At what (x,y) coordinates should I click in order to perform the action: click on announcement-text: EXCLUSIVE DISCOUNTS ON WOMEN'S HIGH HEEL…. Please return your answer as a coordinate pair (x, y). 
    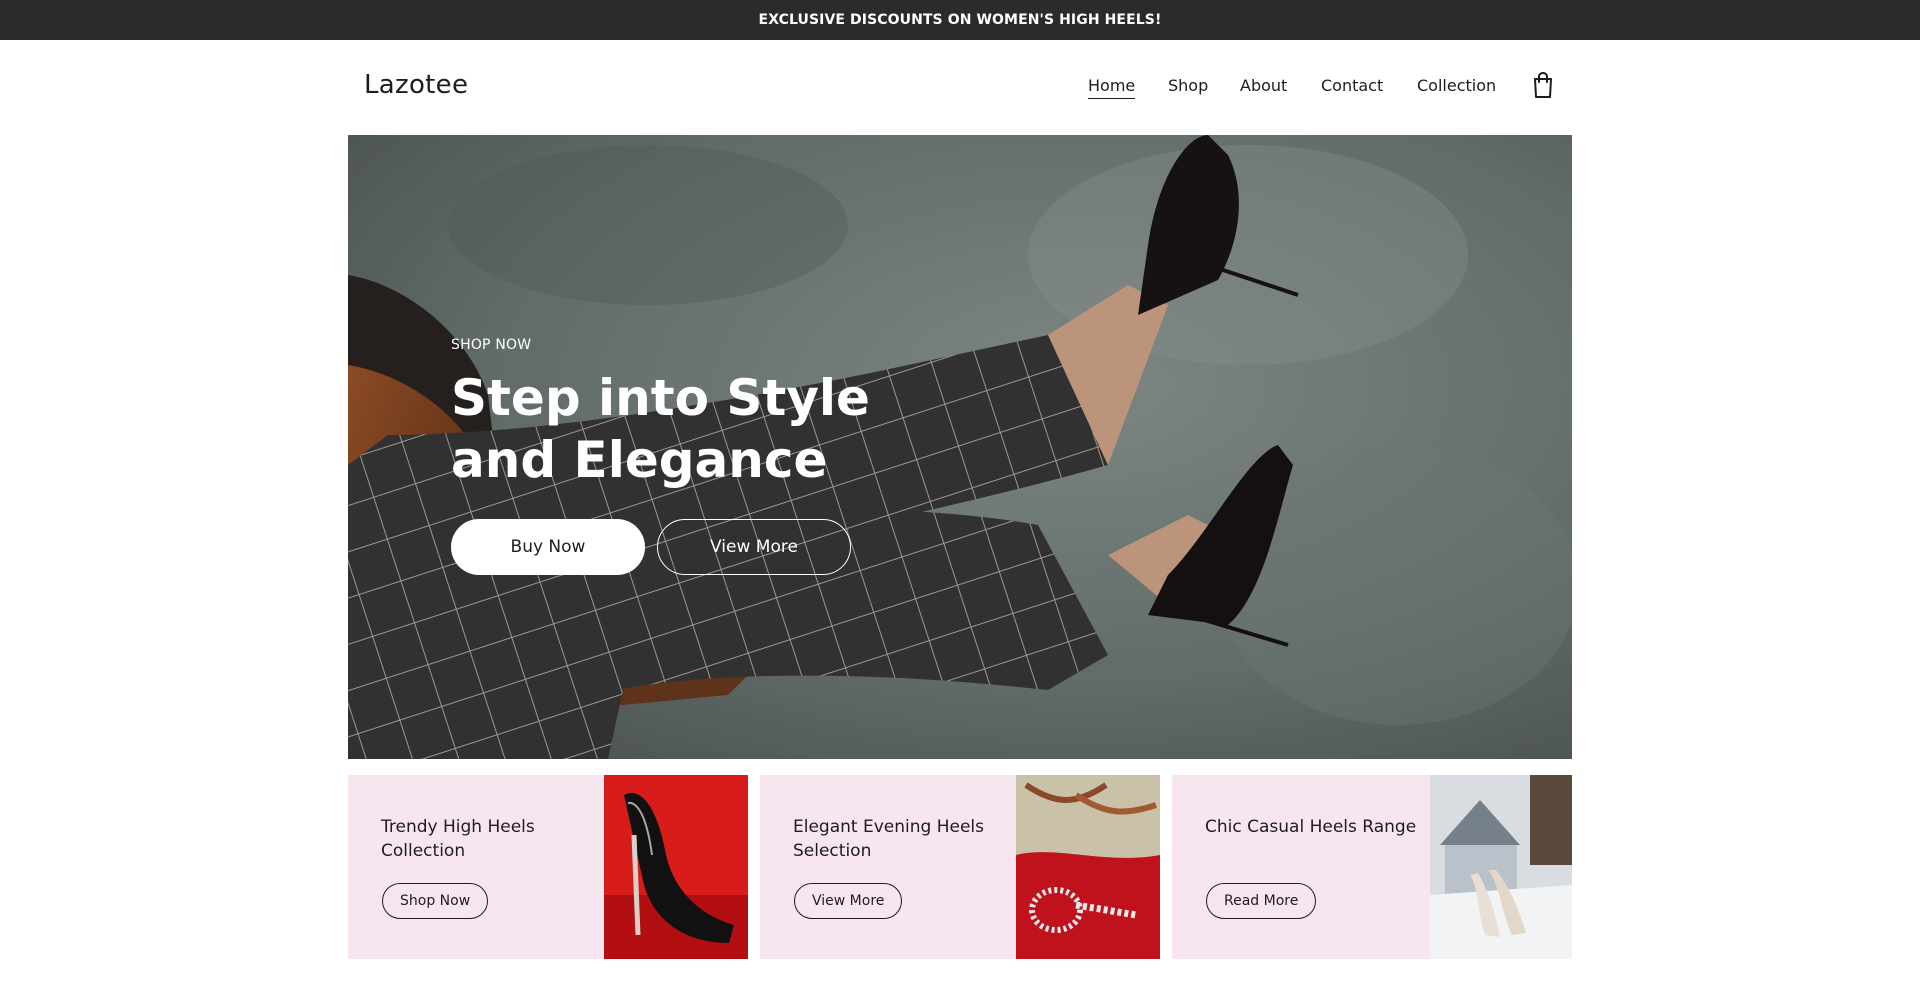
    Looking at the image, I should click on (960, 20).